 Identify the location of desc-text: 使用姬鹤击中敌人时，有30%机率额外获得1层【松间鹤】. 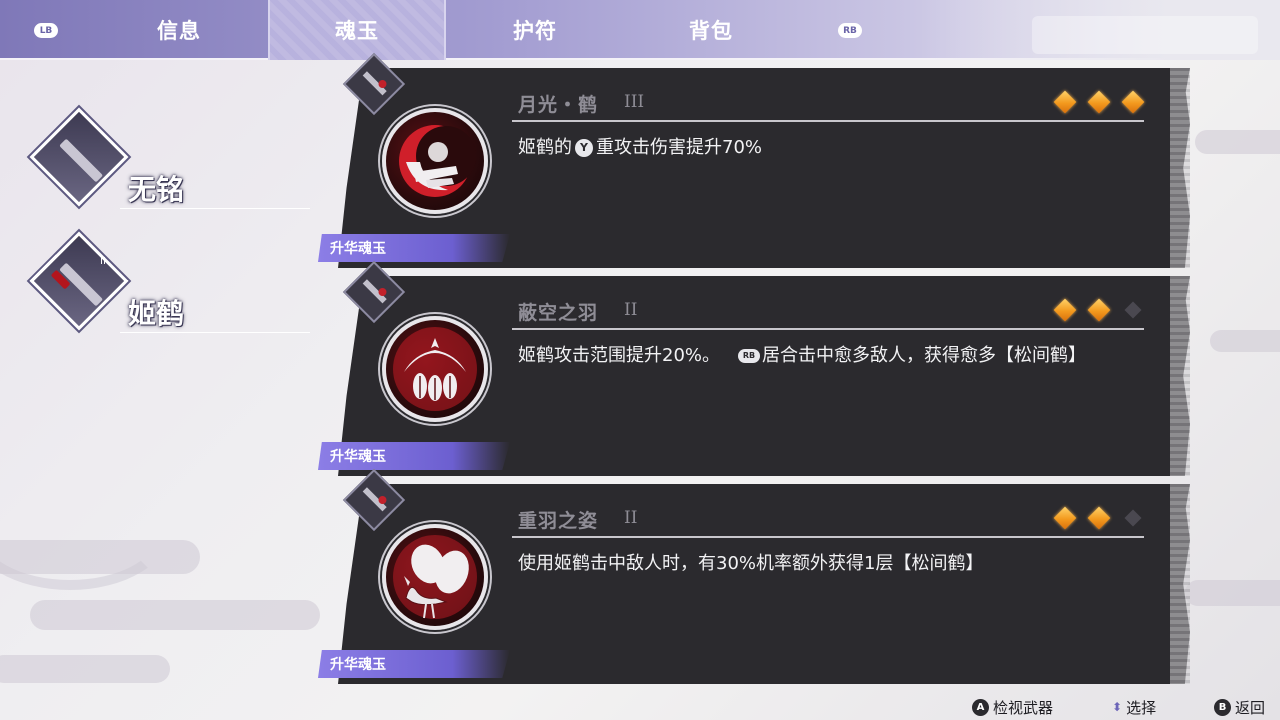
(751, 563).